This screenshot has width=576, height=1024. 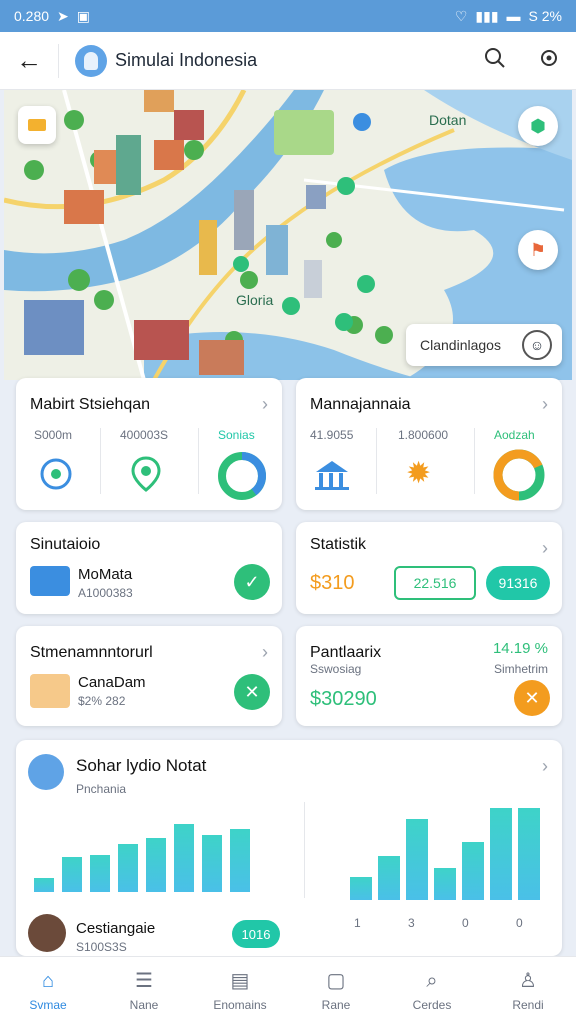 What do you see at coordinates (236, 435) in the screenshot?
I see `stat-value: Sonias` at bounding box center [236, 435].